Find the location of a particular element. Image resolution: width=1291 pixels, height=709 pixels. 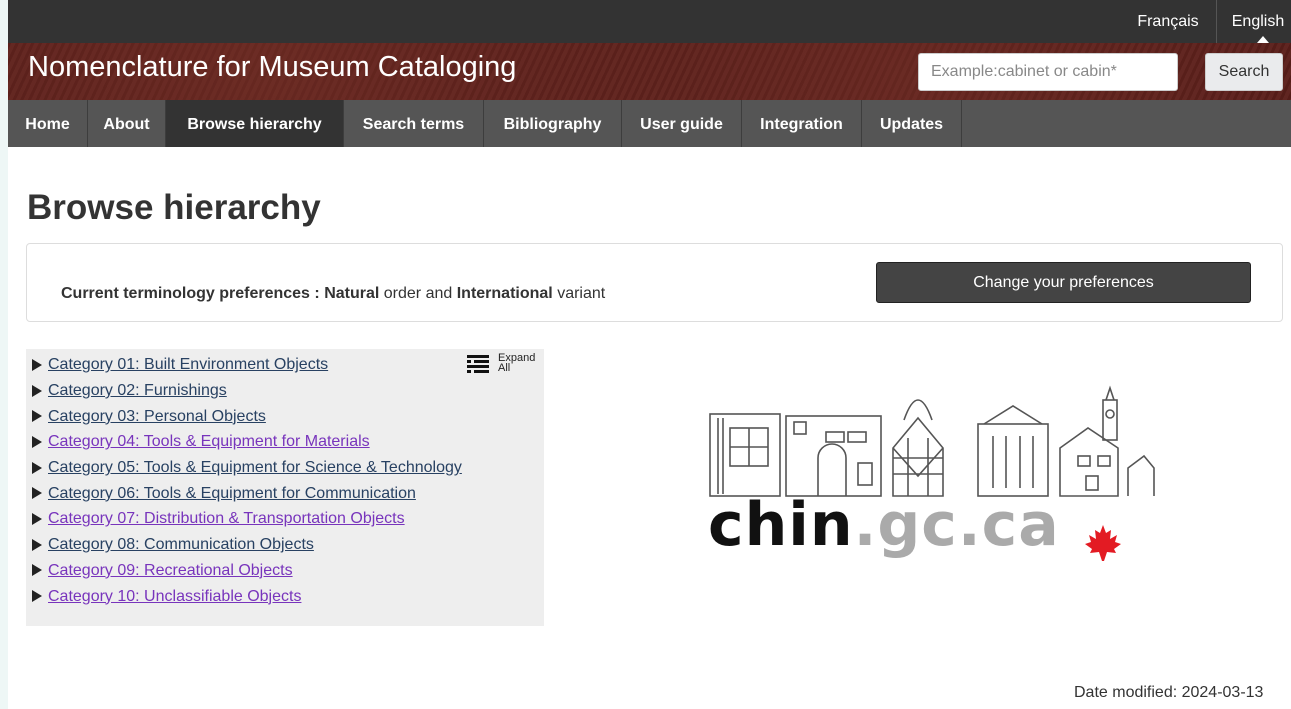

left-edge-strip is located at coordinates (4, 354).